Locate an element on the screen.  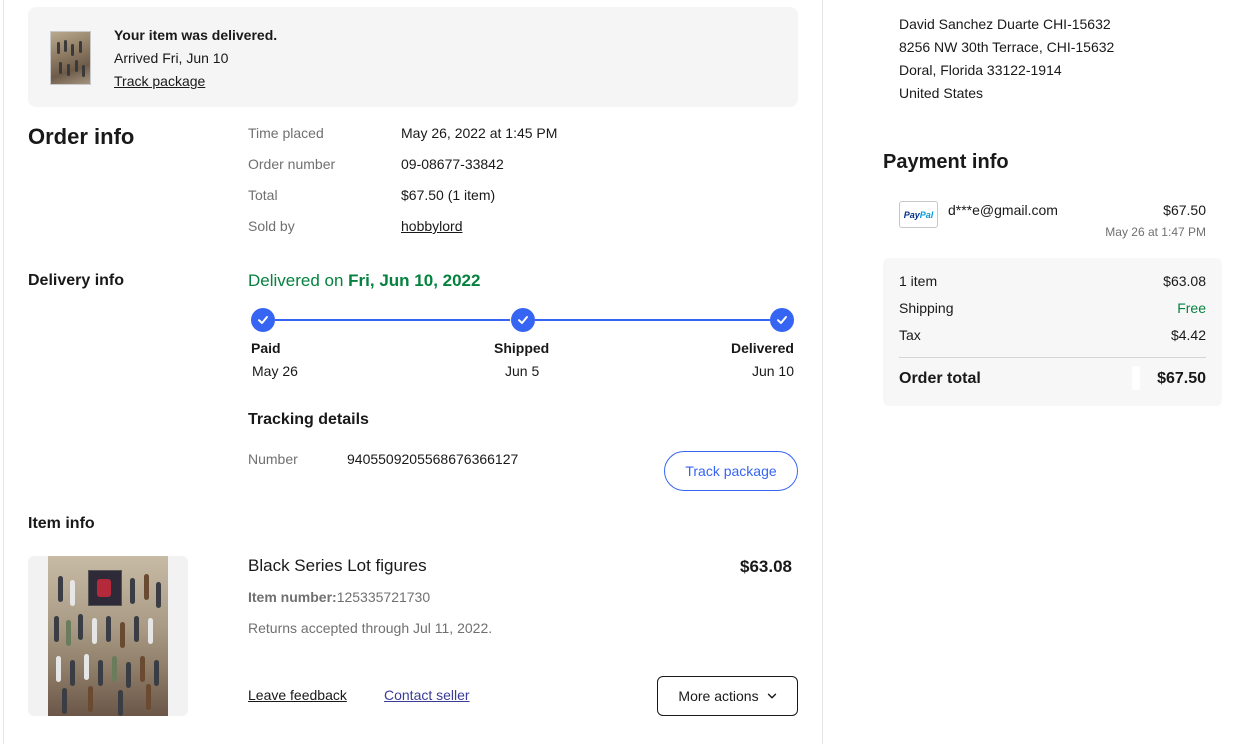
item-photo is located at coordinates (108, 636).